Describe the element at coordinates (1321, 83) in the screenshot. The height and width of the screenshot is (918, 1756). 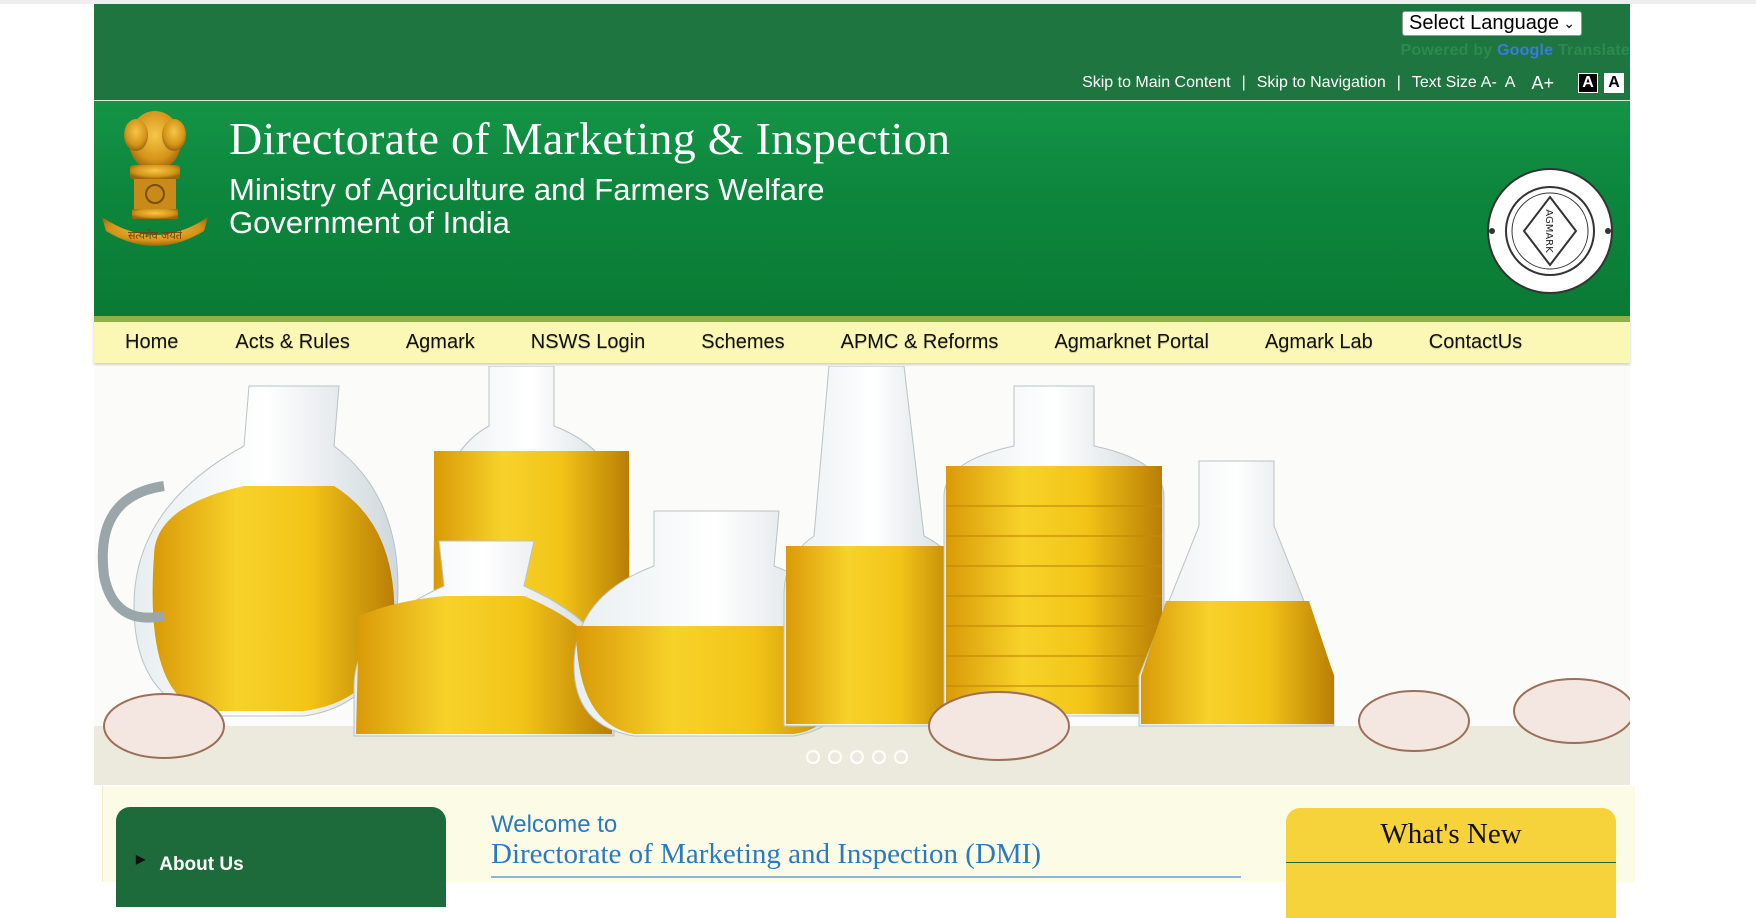
I see `skip-to-navigation-link: Skip to Navigation` at that location.